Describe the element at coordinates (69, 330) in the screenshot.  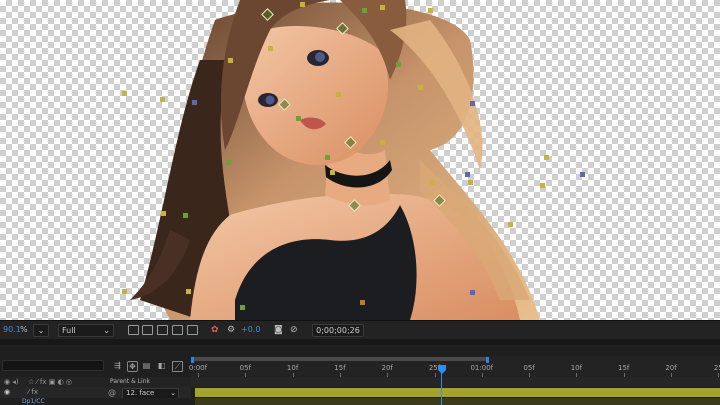
I see `resolution-label: Full` at that location.